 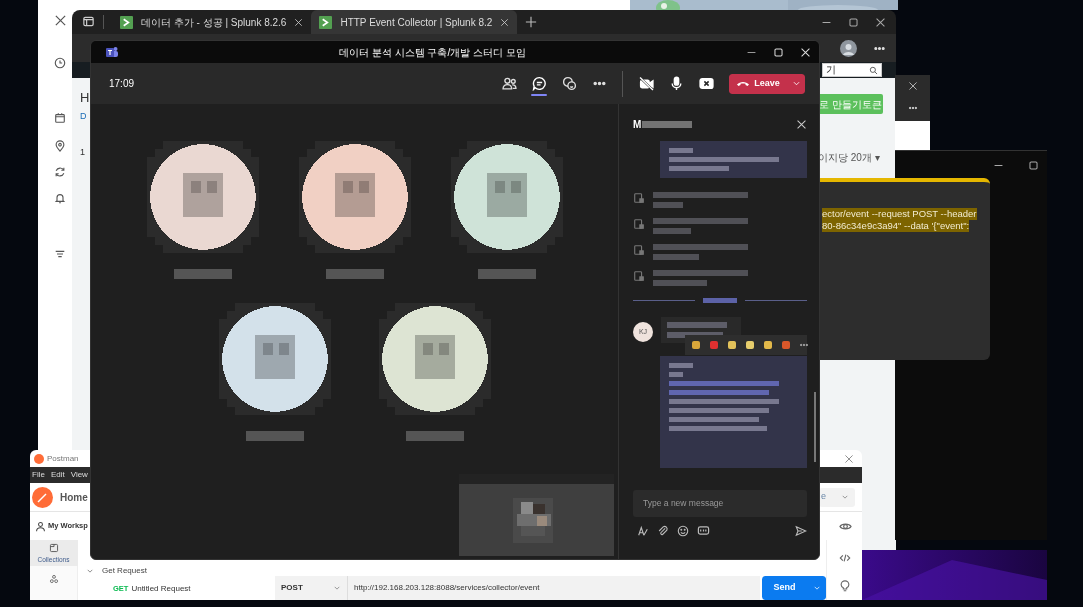 I want to click on tree-item: Get Request, so click(x=176, y=571).